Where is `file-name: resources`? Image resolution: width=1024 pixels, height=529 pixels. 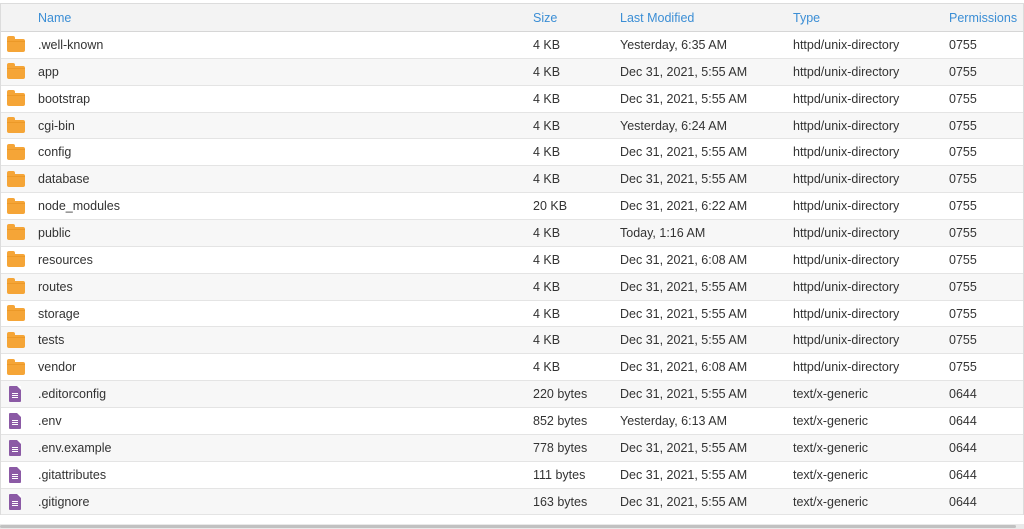
file-name: resources is located at coordinates (278, 260).